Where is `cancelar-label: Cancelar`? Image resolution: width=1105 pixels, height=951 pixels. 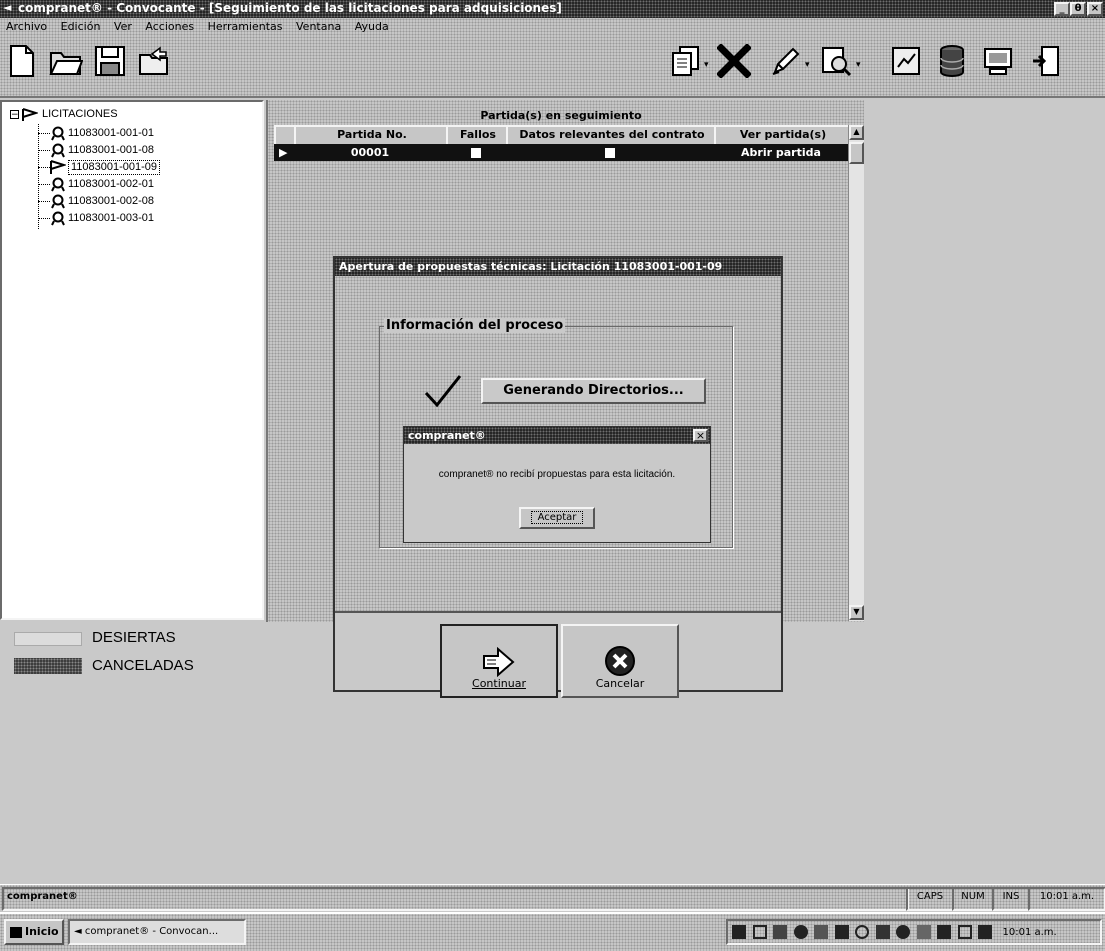 cancelar-label: Cancelar is located at coordinates (620, 683).